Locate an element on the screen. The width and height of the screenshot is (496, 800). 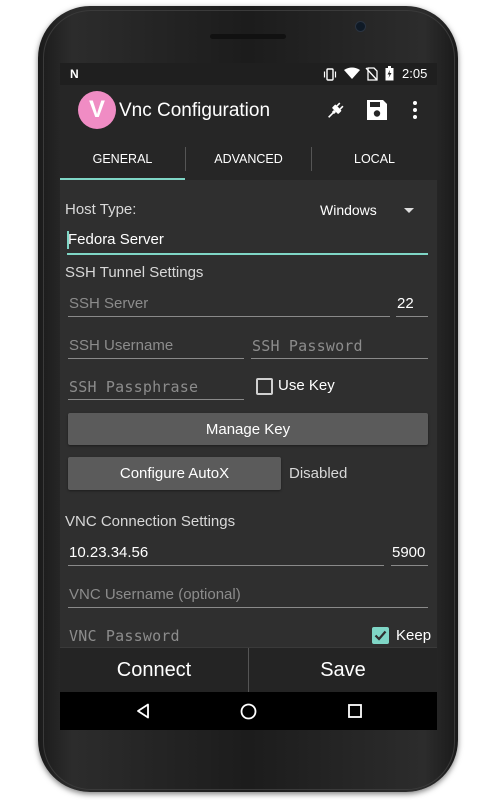
keep-checkbox: Keep is located at coordinates (404, 636).